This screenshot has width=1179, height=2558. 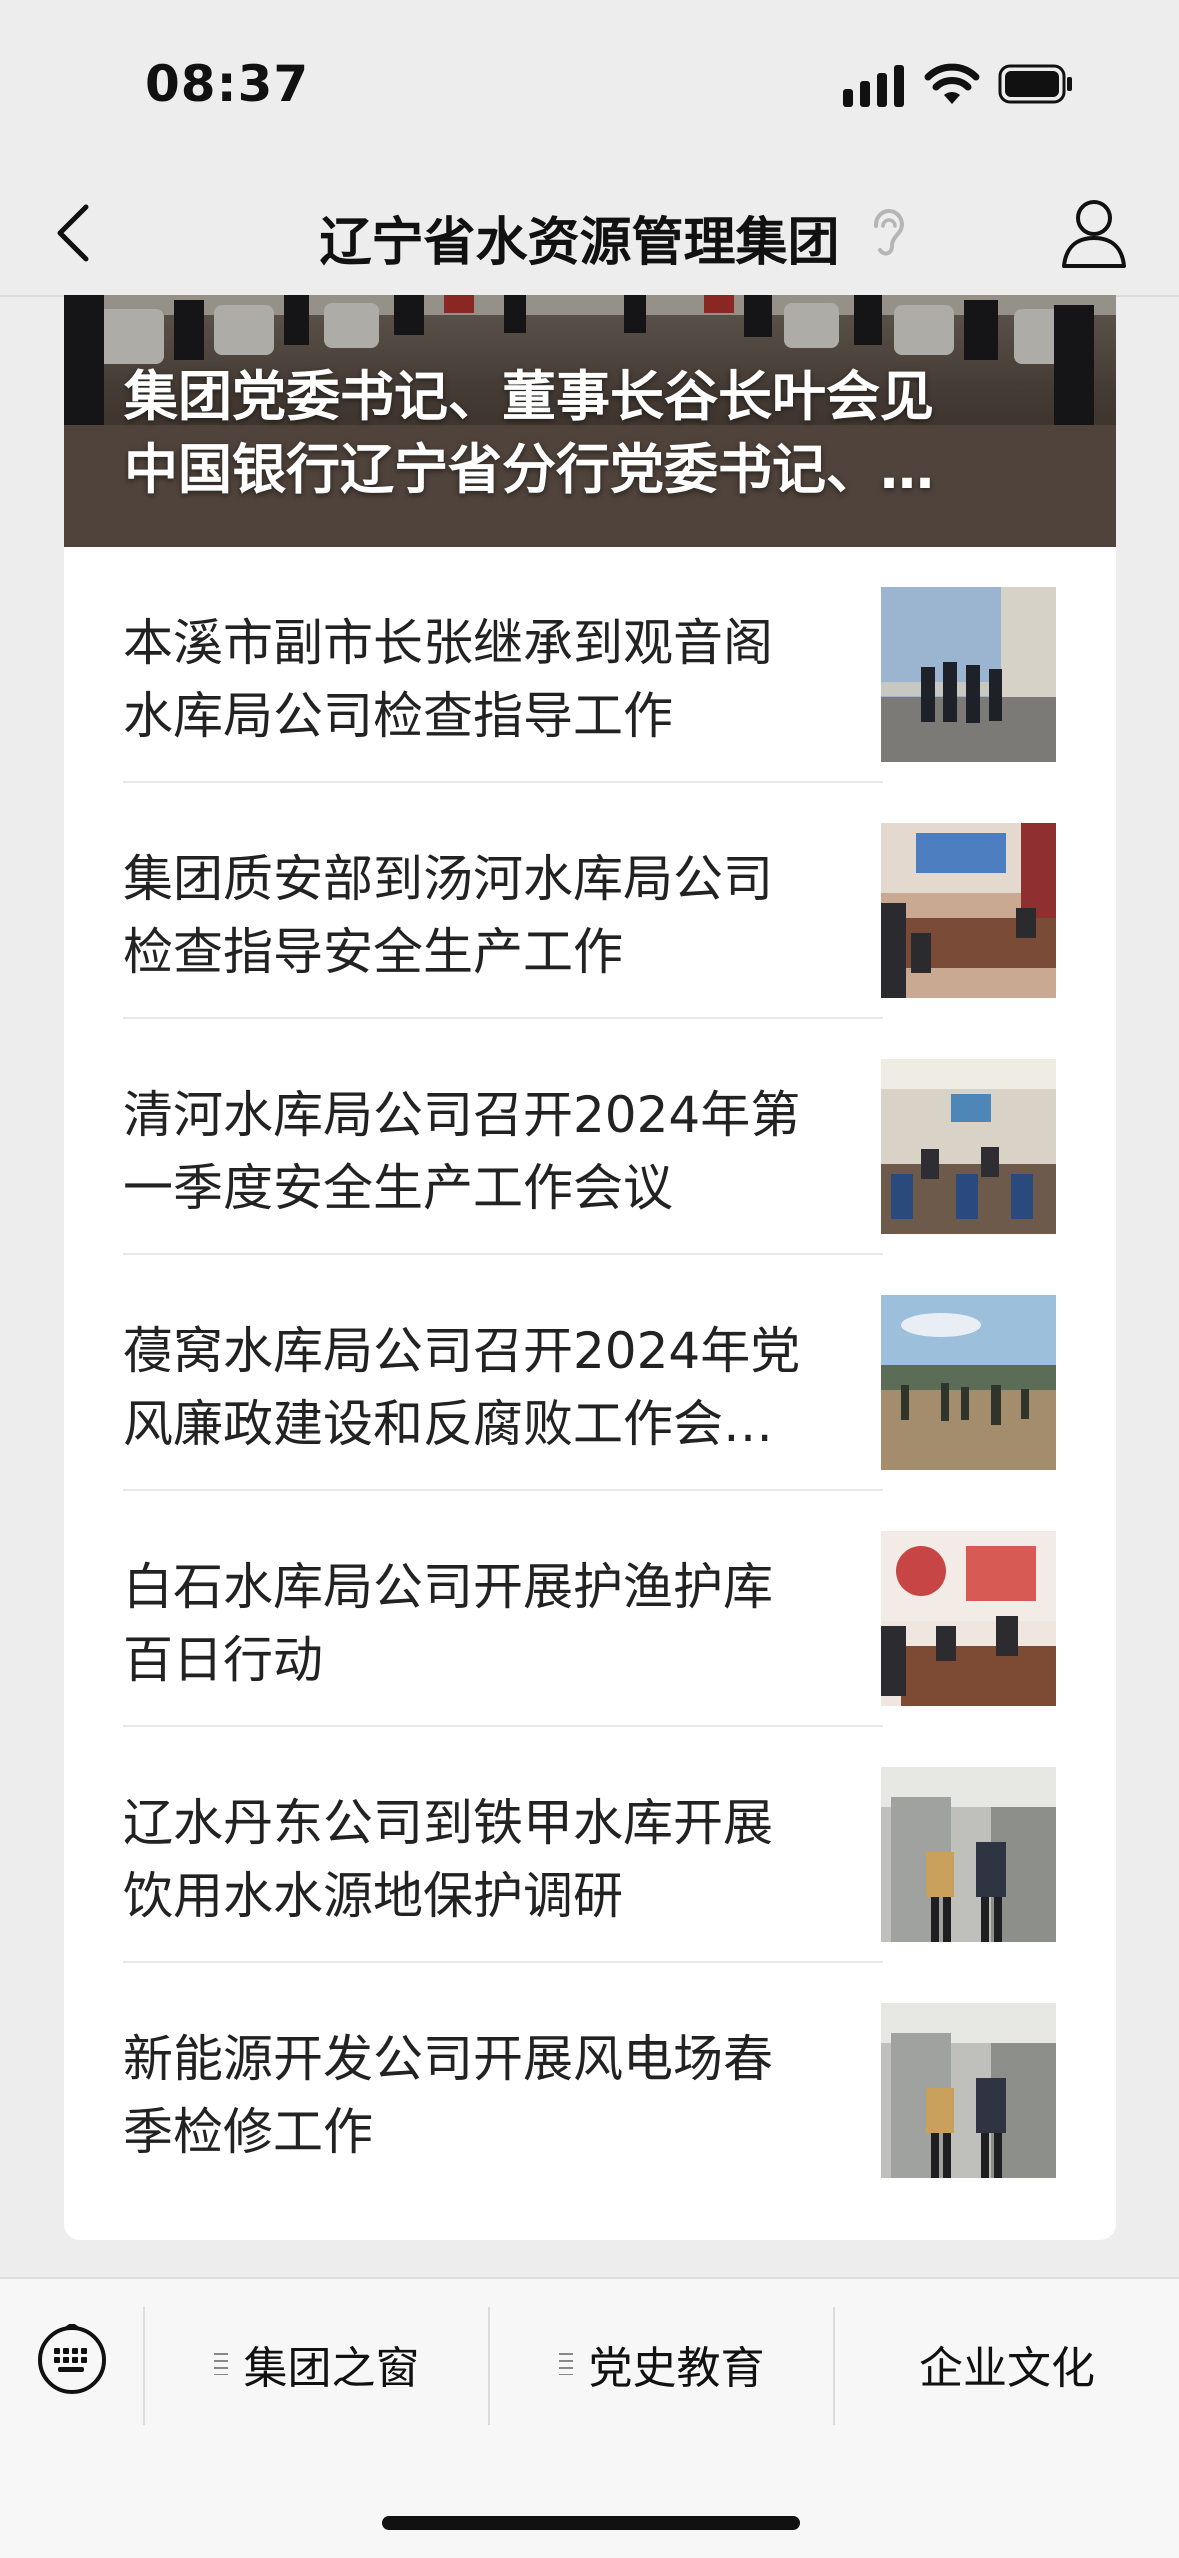 What do you see at coordinates (448, 879) in the screenshot?
I see `article-title-line1: 集团质安部到汤河水库局公司` at bounding box center [448, 879].